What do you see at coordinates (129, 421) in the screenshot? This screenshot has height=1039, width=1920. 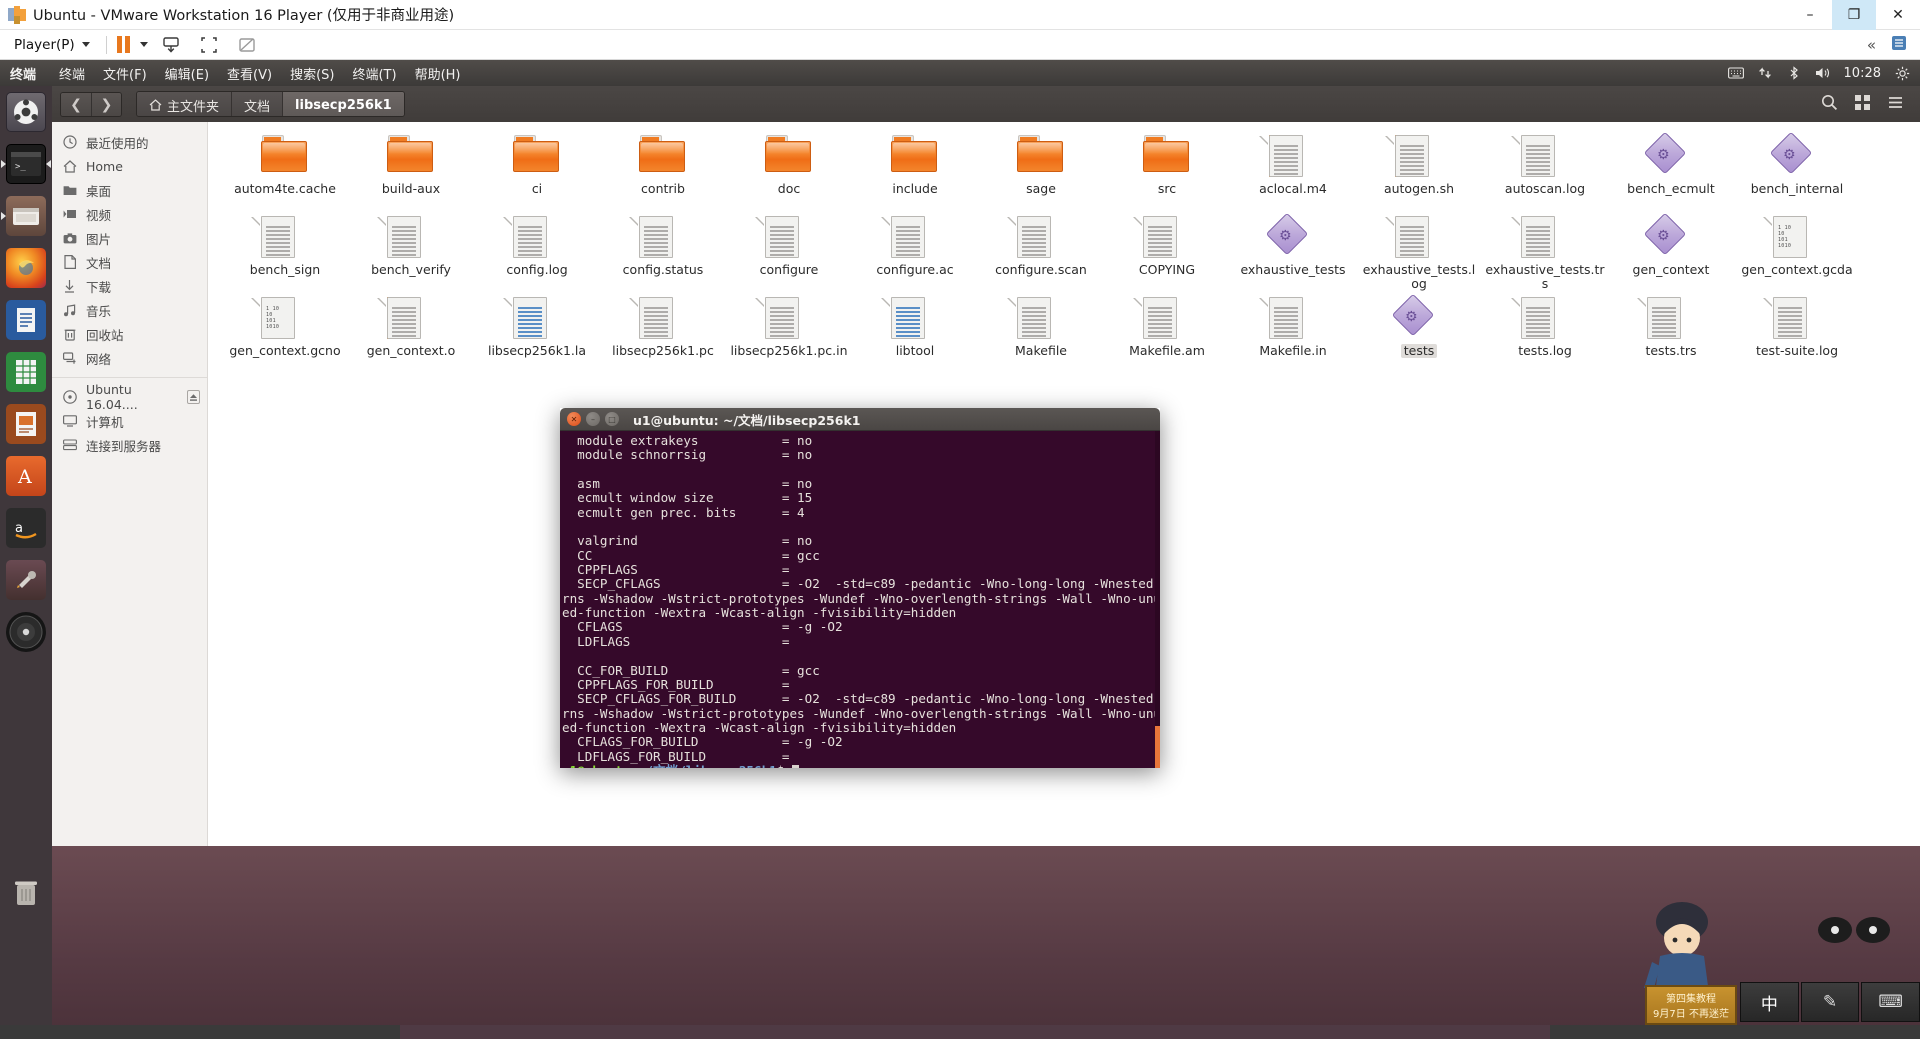 I see `sidebar-item-computer: 计算机` at bounding box center [129, 421].